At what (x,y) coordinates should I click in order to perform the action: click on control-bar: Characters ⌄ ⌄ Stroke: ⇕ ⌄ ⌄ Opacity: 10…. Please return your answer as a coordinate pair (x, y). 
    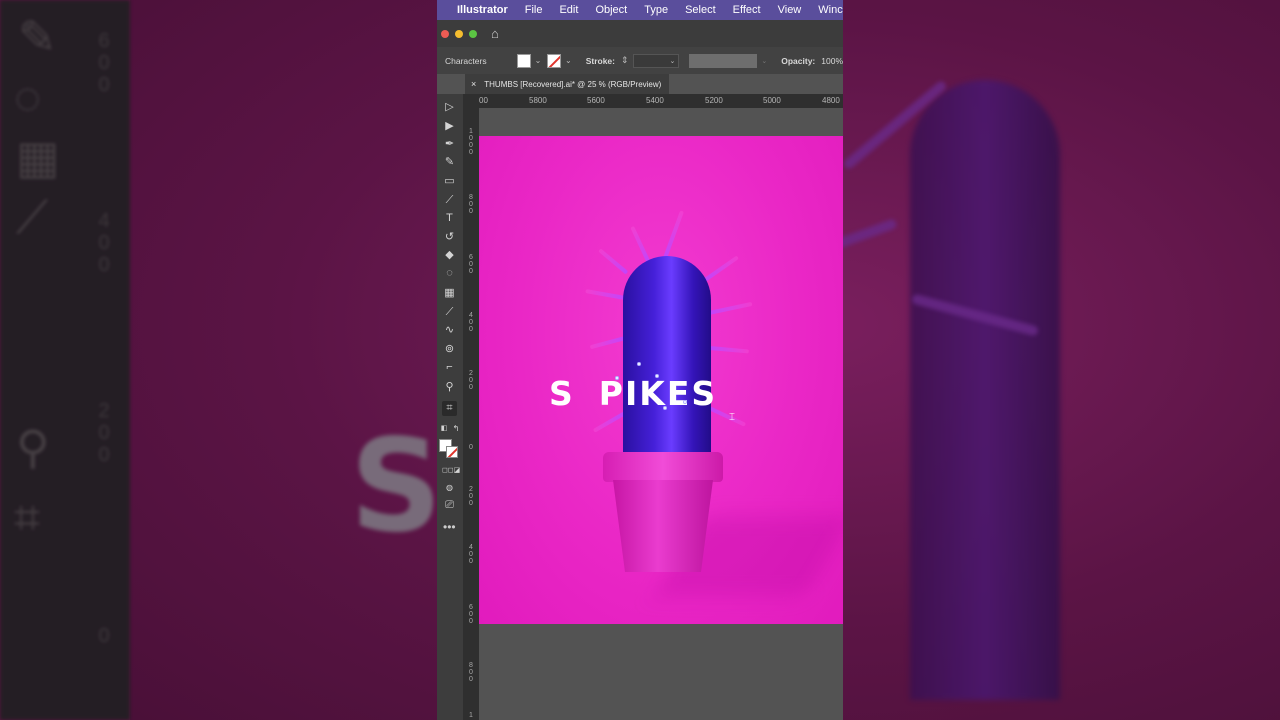
    Looking at the image, I should click on (640, 60).